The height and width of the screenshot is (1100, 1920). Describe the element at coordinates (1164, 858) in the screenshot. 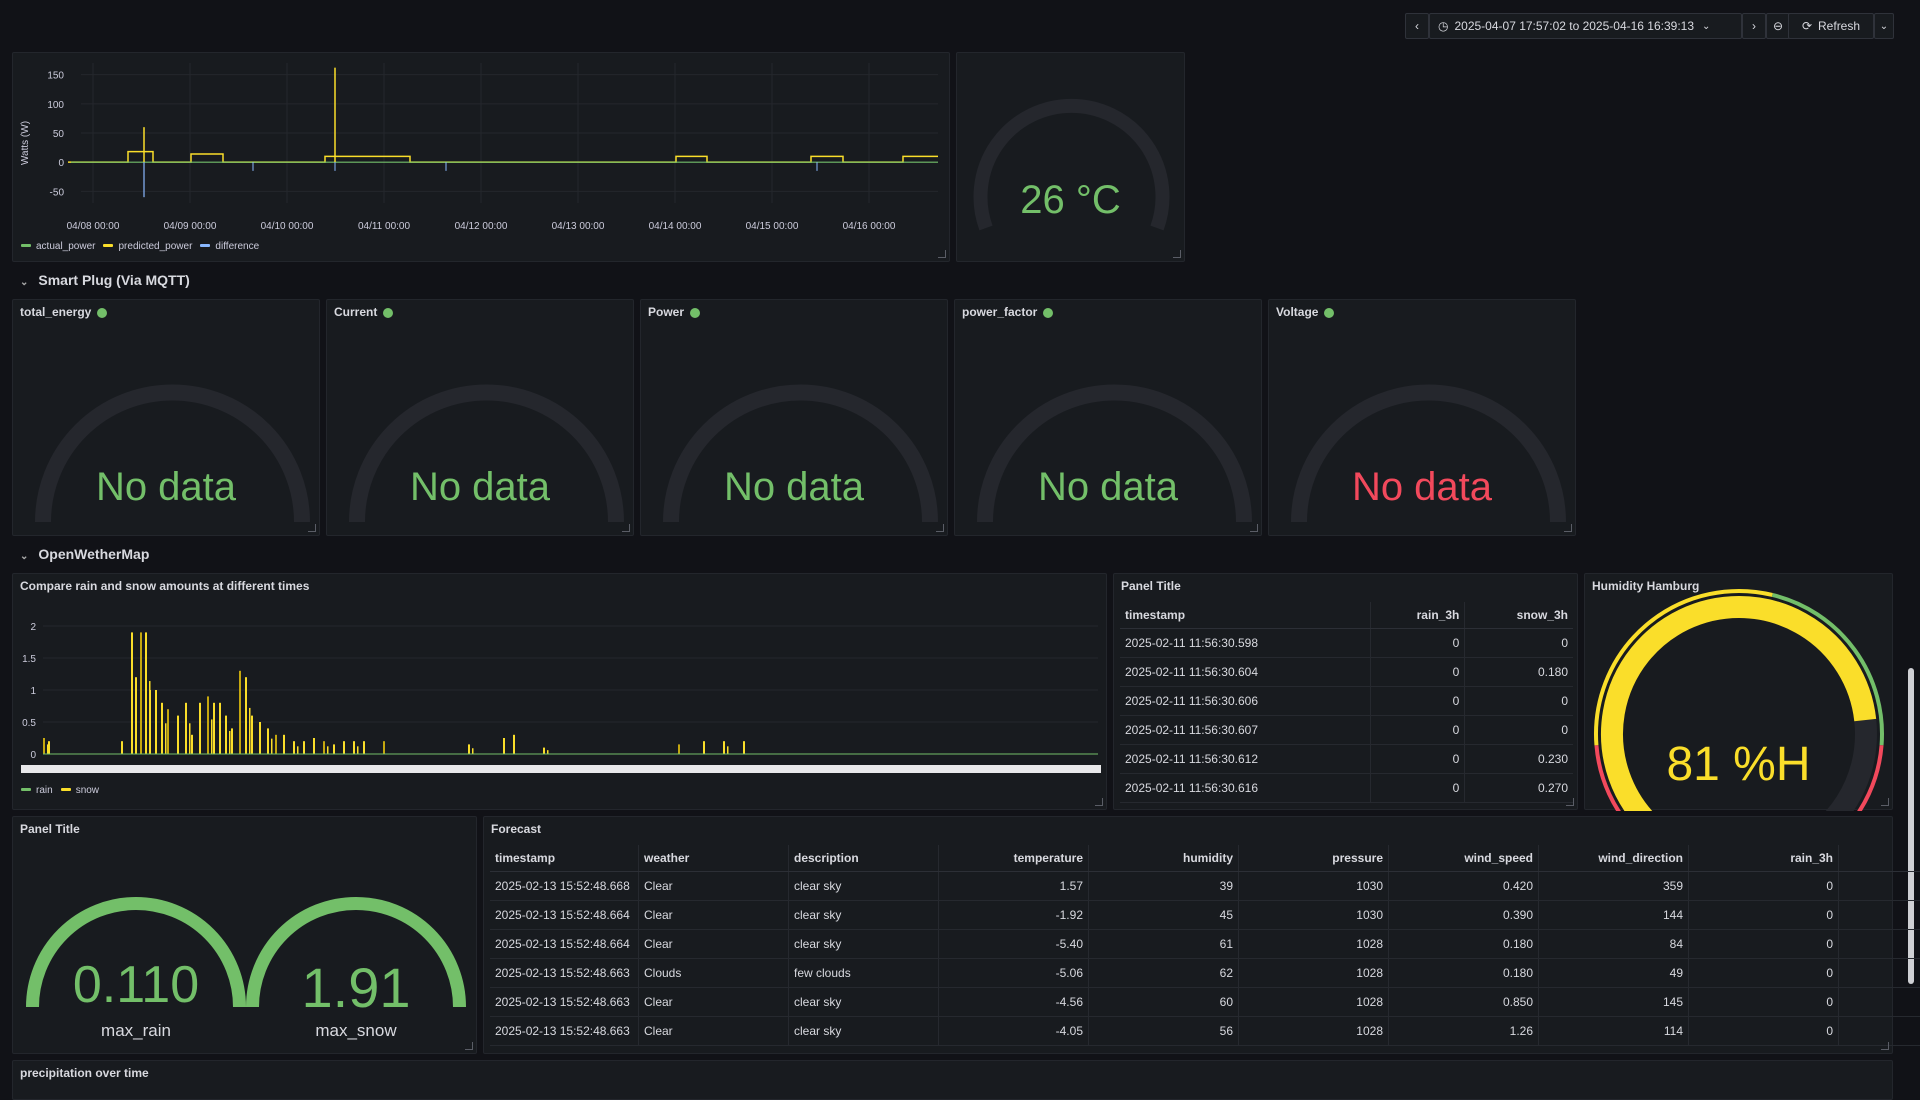

I see `column-header-humidity: humidity` at that location.